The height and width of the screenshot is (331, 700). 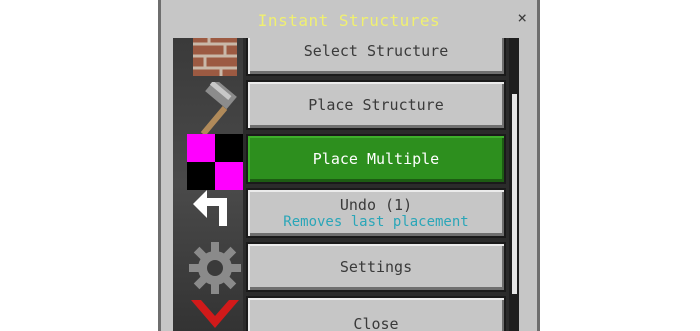 I want to click on button-label: Settings, so click(x=376, y=266).